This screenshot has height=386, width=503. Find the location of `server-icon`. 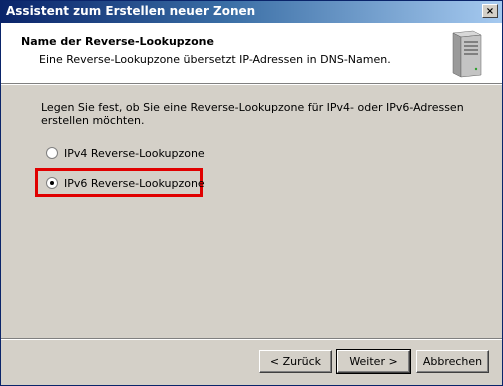

server-icon is located at coordinates (467, 54).